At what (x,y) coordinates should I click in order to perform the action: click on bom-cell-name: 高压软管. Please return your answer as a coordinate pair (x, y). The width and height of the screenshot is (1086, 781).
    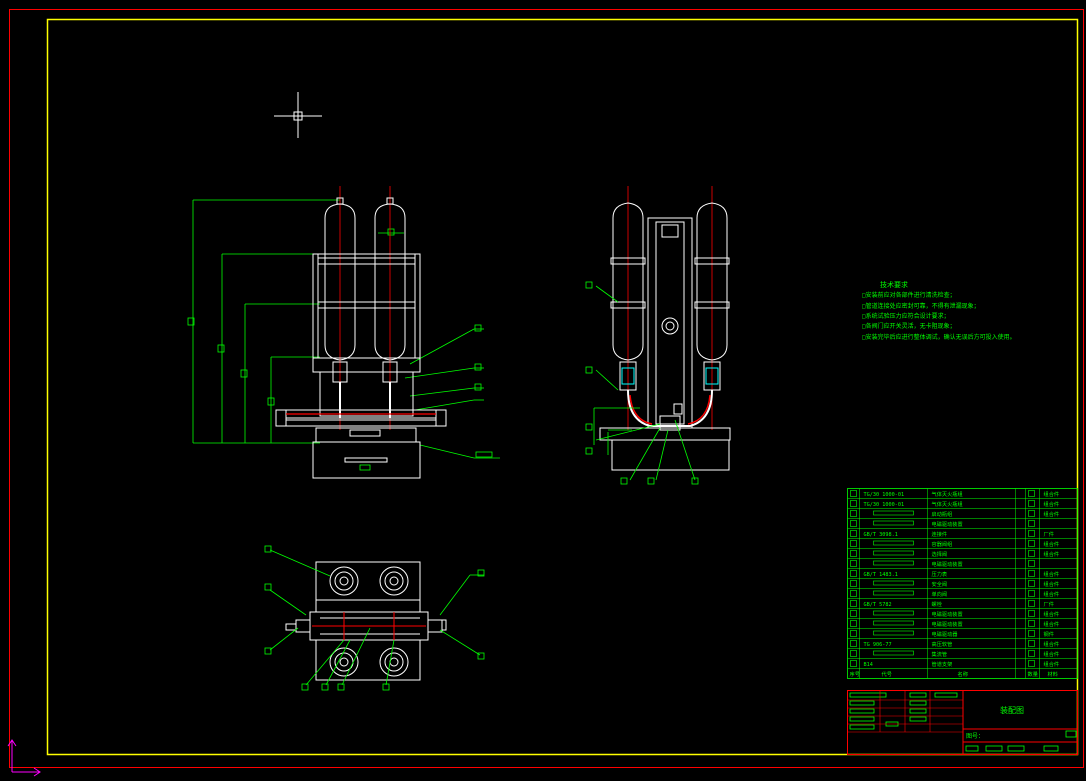
    Looking at the image, I should click on (942, 644).